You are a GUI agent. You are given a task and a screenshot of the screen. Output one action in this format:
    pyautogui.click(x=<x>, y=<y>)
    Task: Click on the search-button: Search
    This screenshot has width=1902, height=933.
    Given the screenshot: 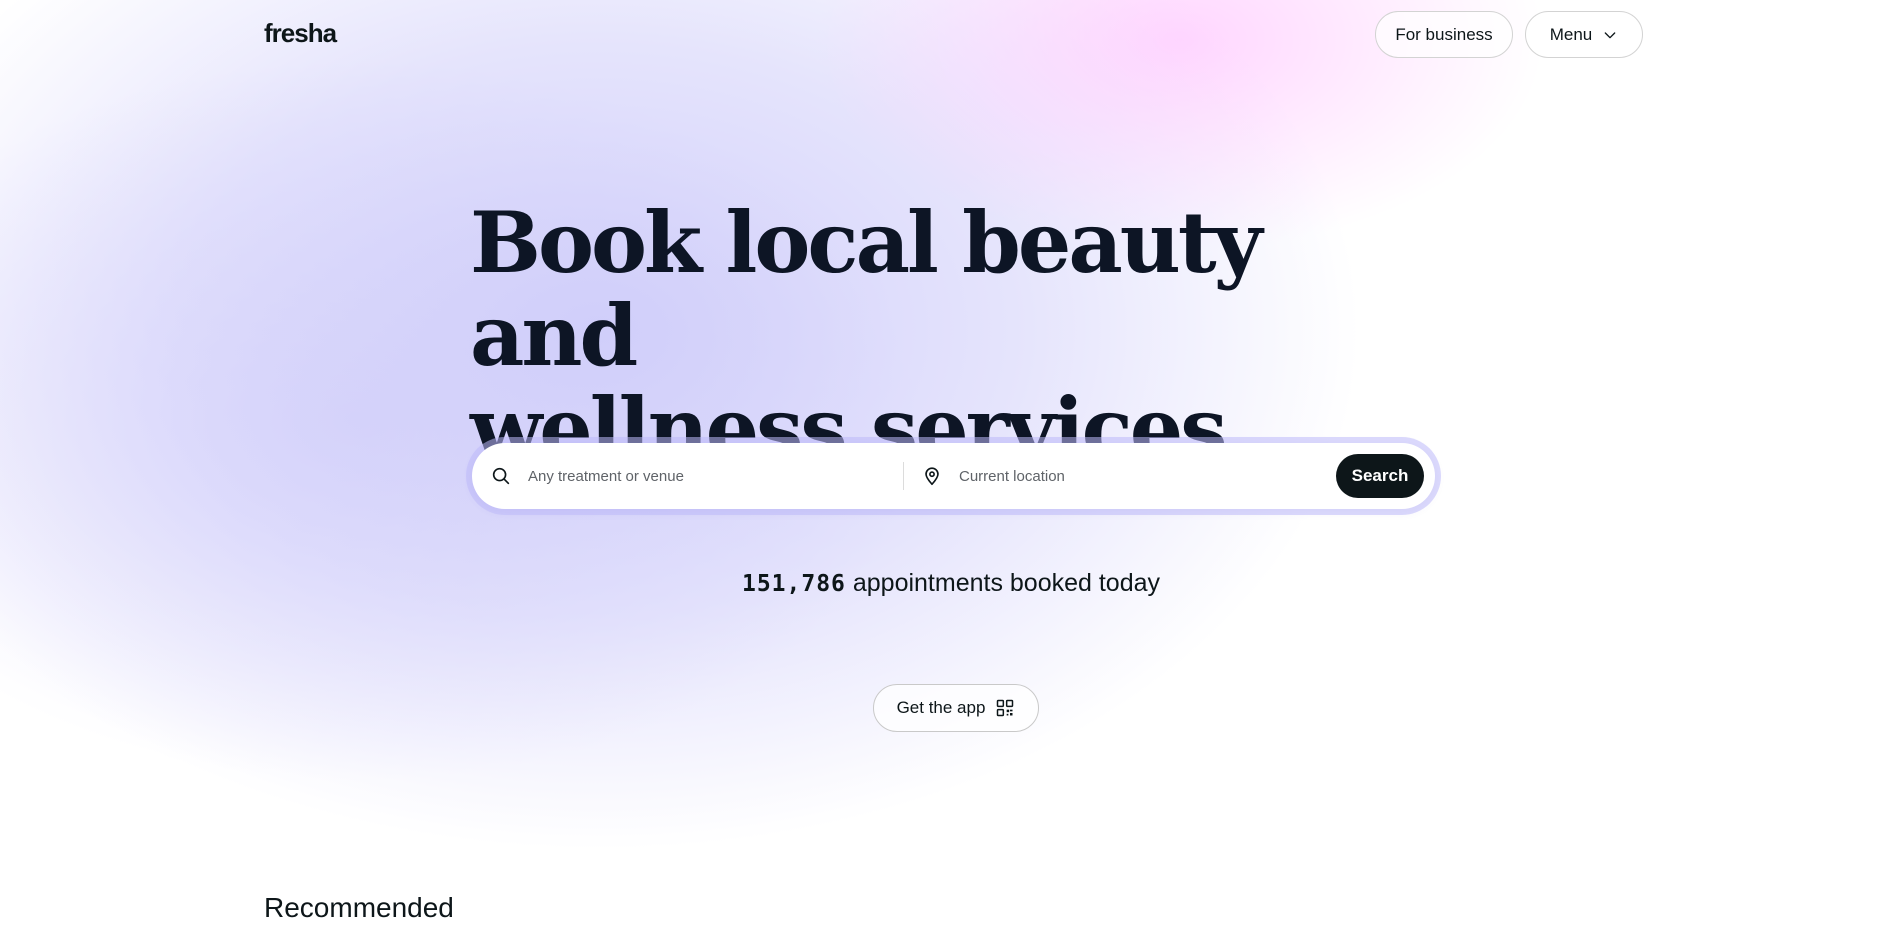 What is the action you would take?
    pyautogui.click(x=1380, y=476)
    